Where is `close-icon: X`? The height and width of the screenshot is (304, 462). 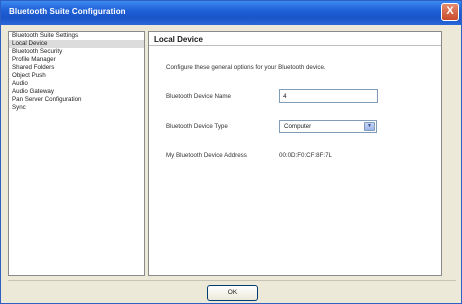 close-icon: X is located at coordinates (450, 11).